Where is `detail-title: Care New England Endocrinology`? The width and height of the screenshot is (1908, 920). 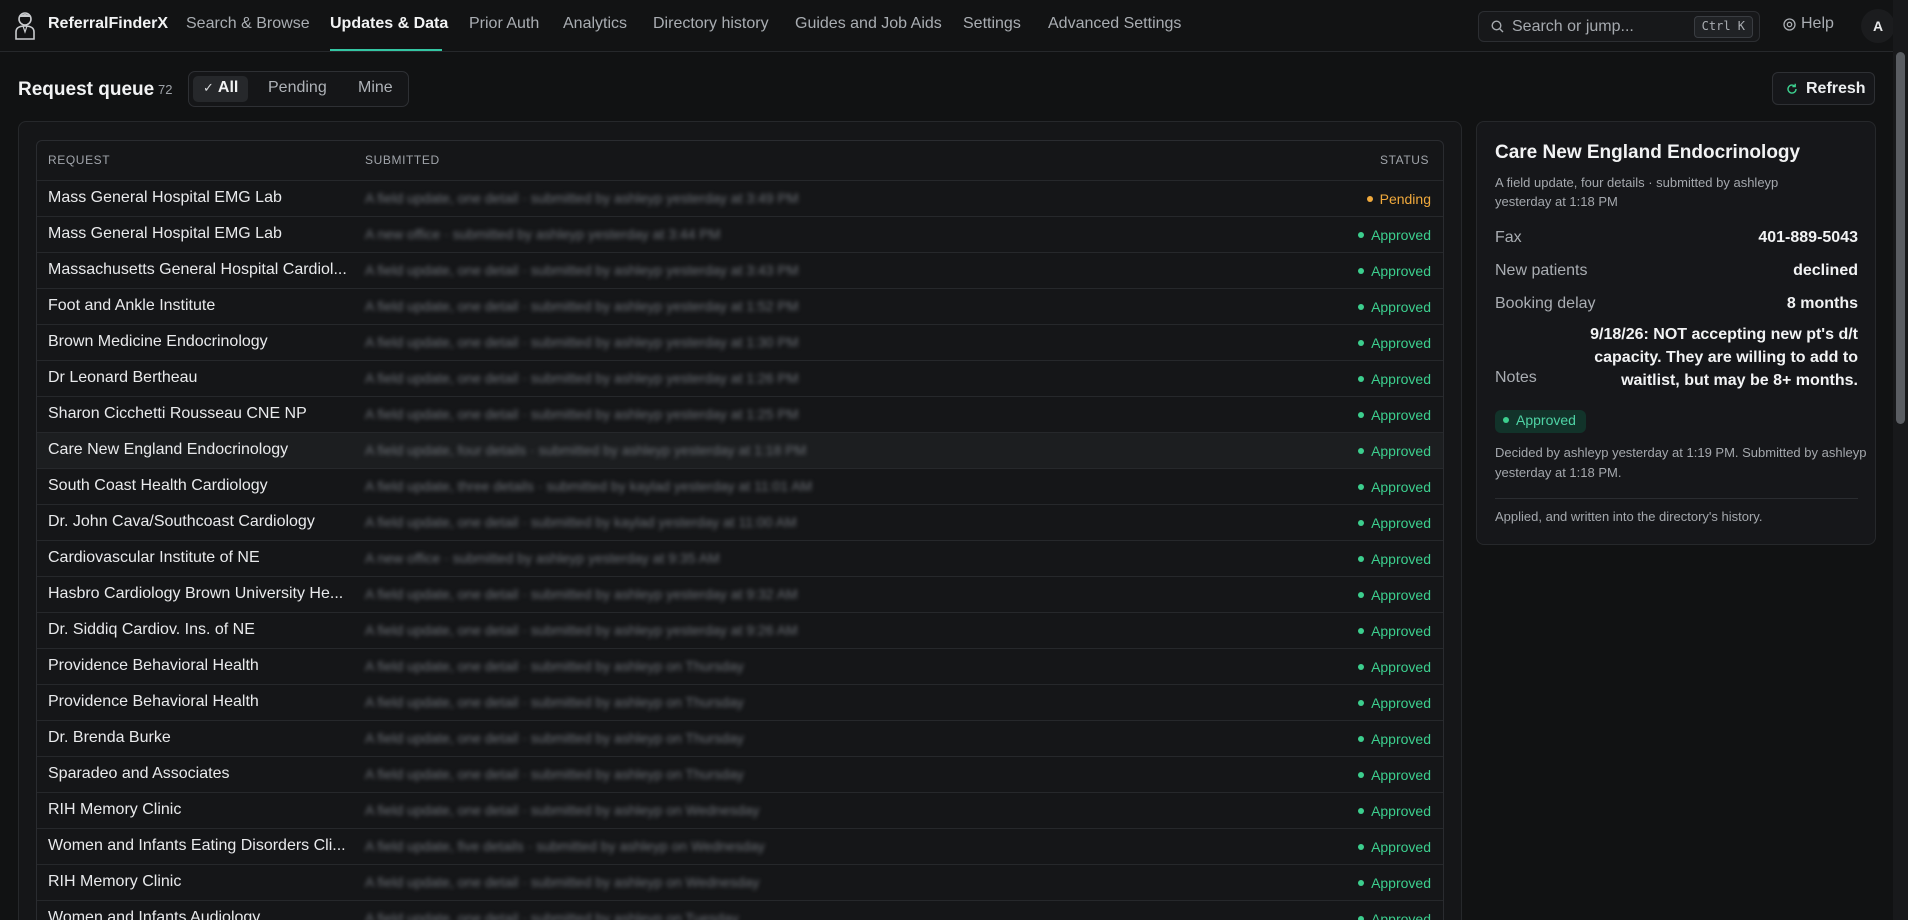
detail-title: Care New England Endocrinology is located at coordinates (1648, 152).